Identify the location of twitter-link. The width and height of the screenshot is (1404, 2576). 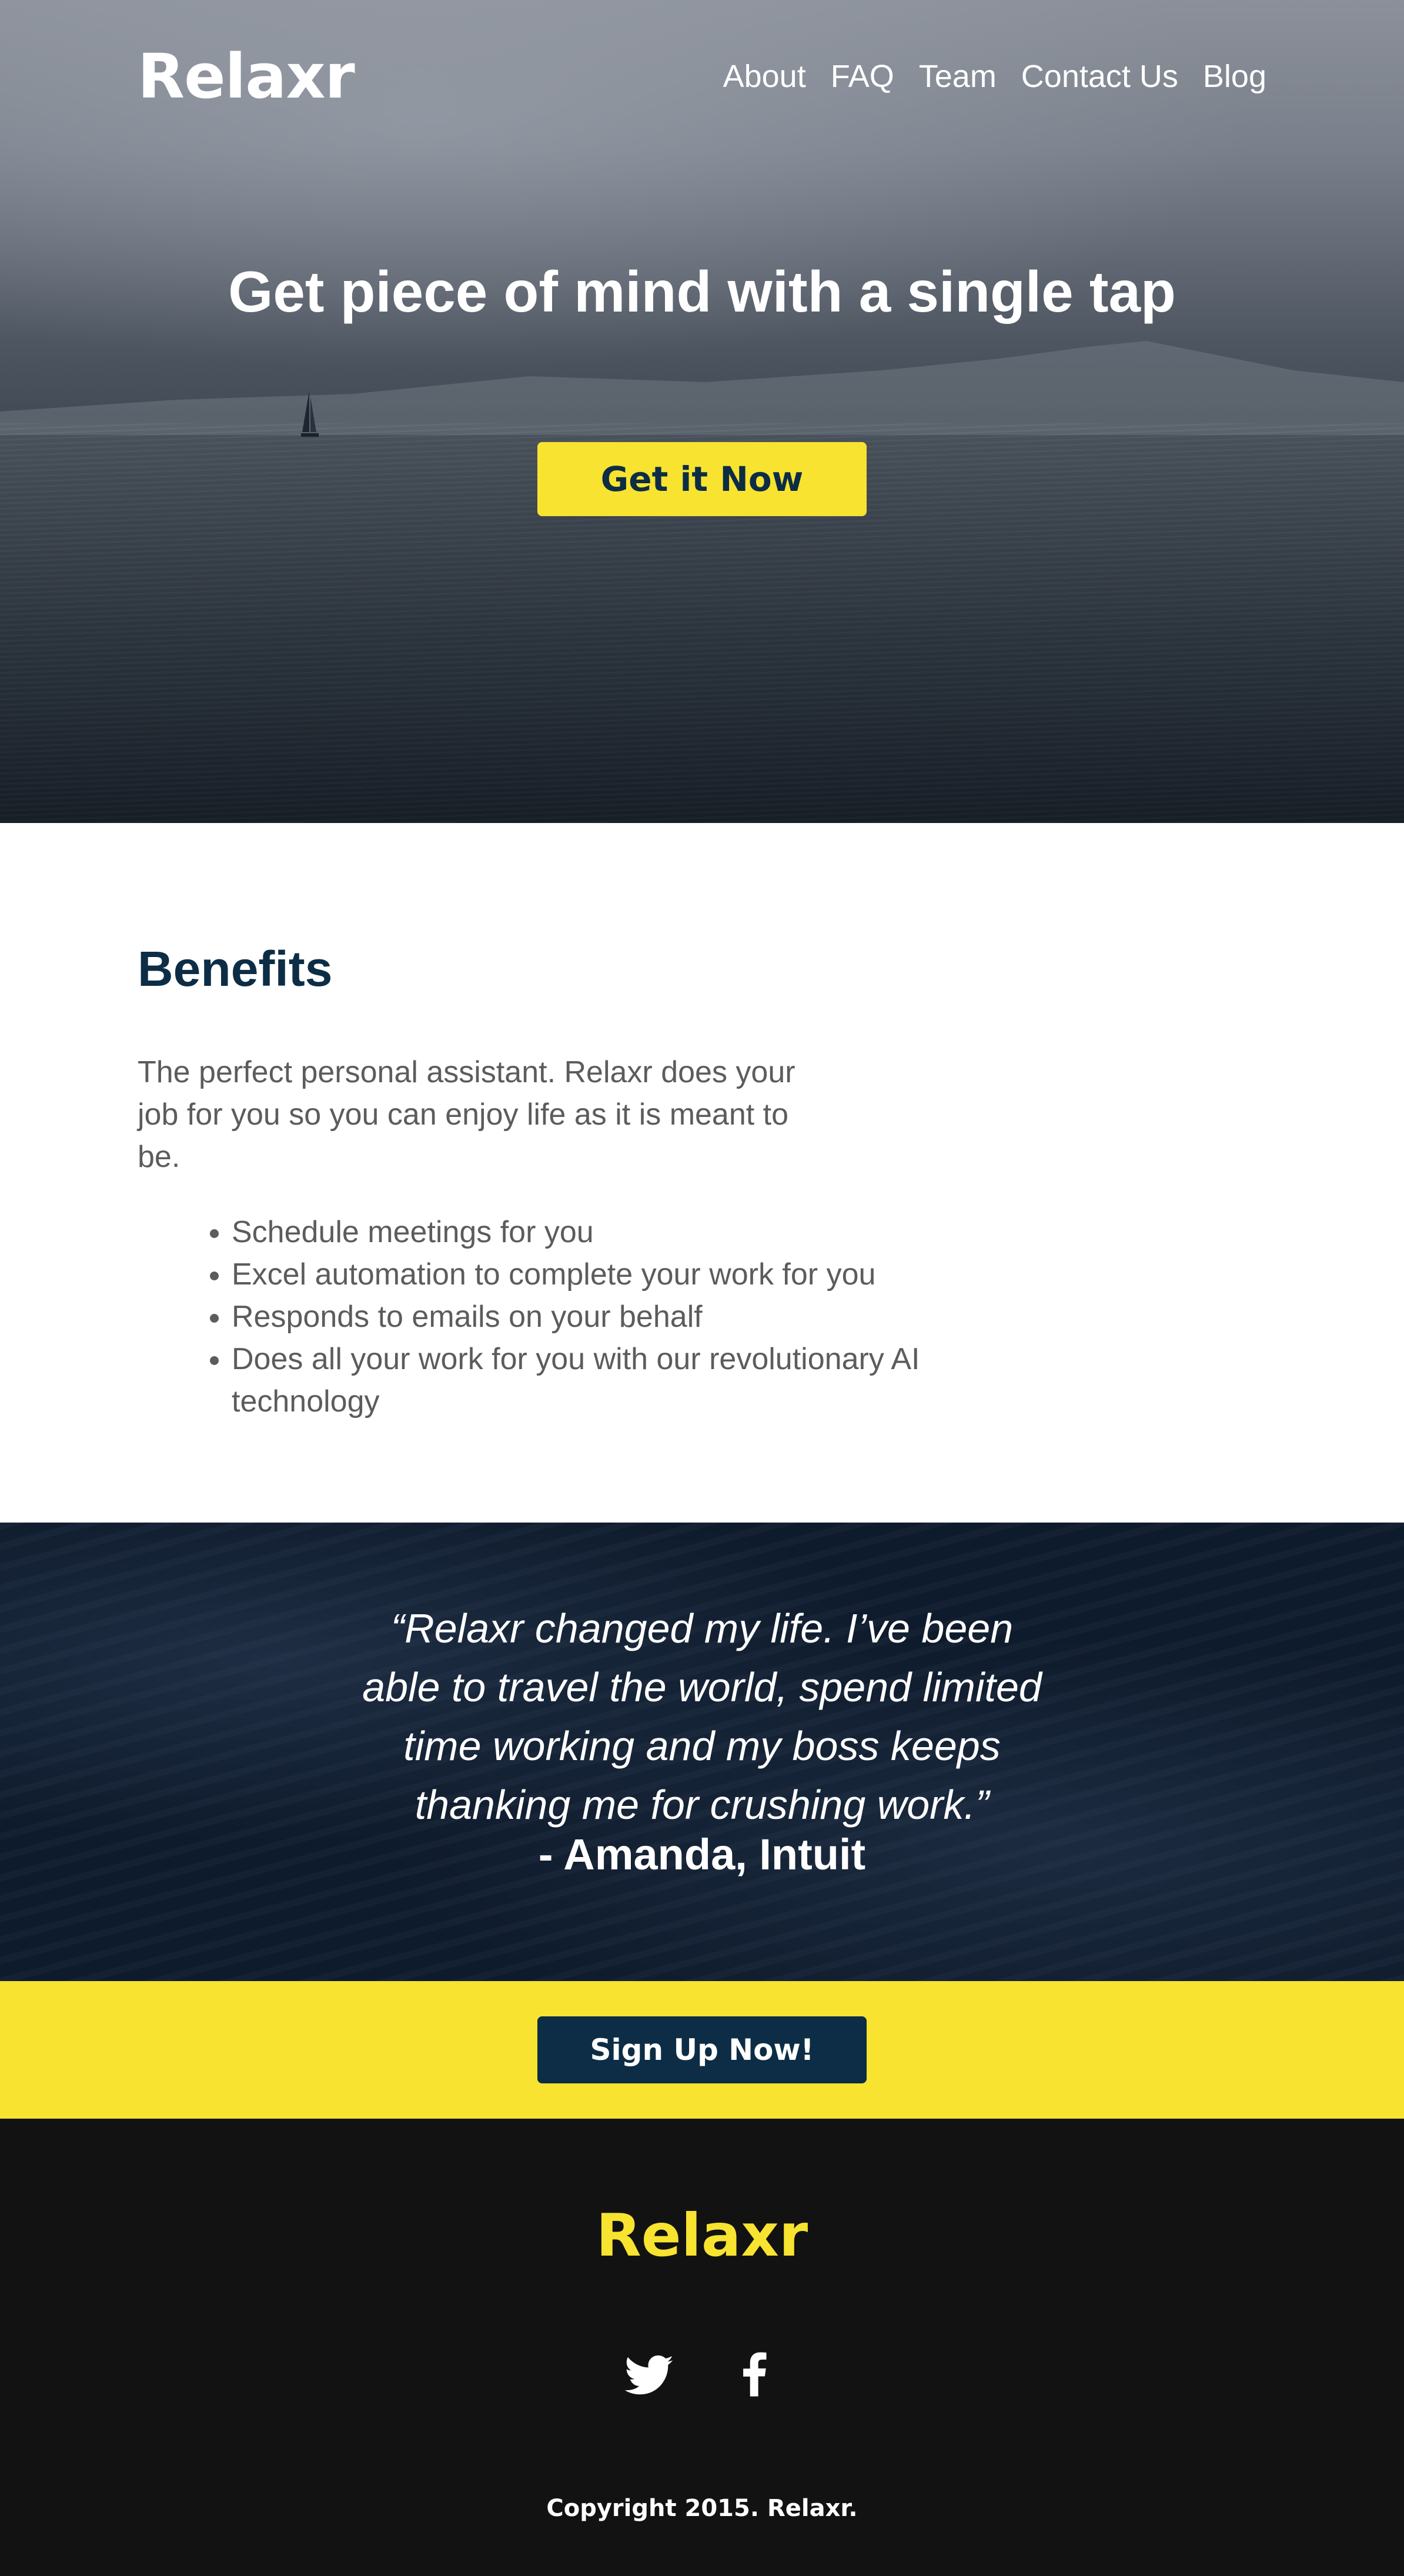
(649, 2374).